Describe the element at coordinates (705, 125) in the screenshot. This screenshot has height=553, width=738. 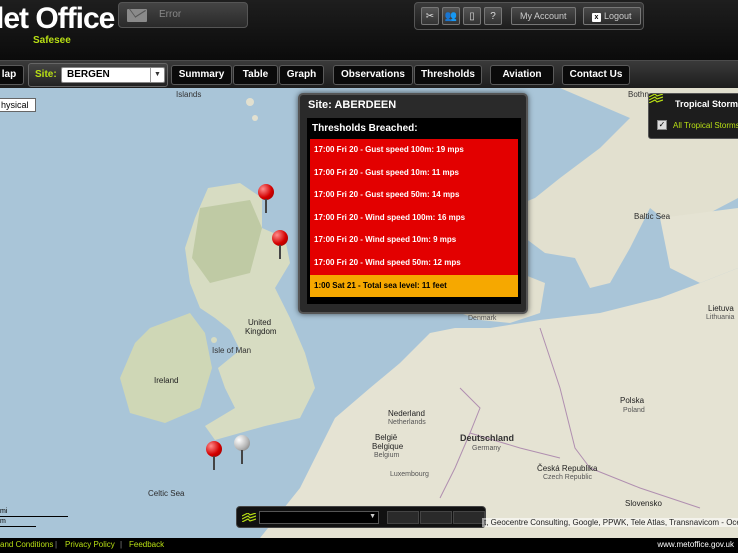
I see `storms-item-label: All Tropical Storms` at that location.